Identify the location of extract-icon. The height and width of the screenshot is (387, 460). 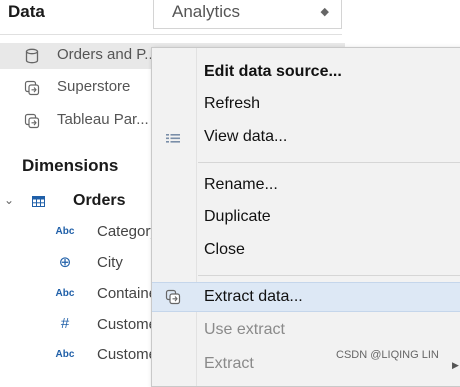
(173, 297).